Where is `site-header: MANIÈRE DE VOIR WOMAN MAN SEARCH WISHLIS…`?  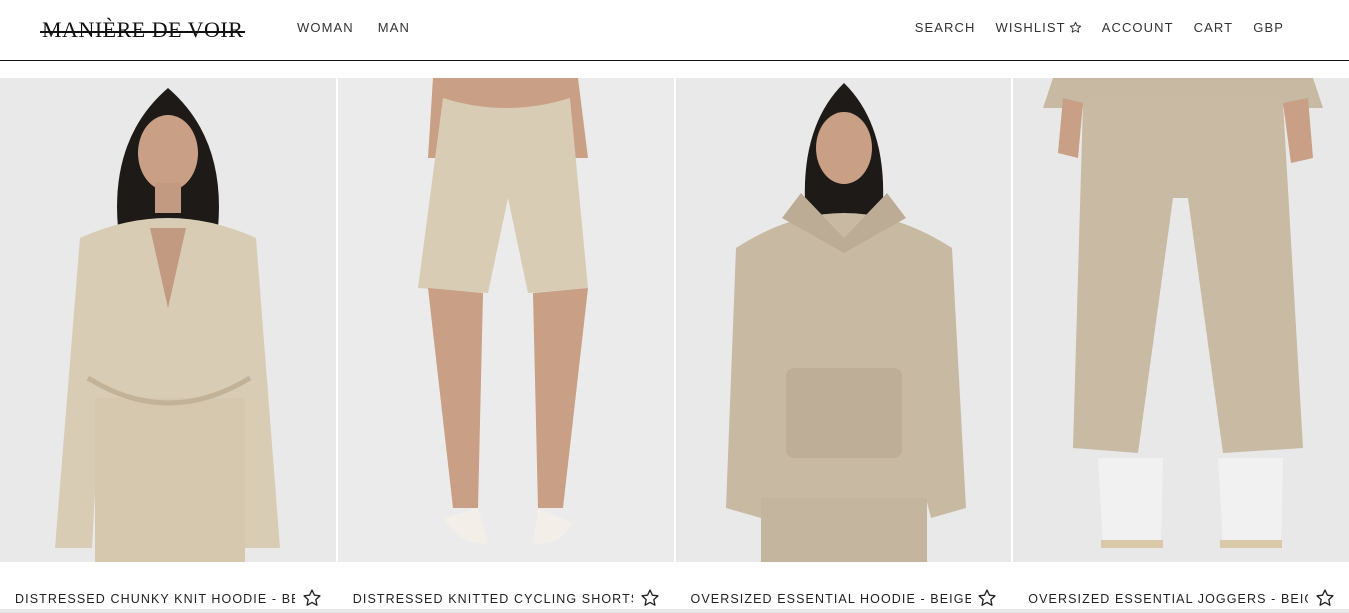
site-header: MANIÈRE DE VOIR WOMAN MAN SEARCH WISHLIS… is located at coordinates (674, 30).